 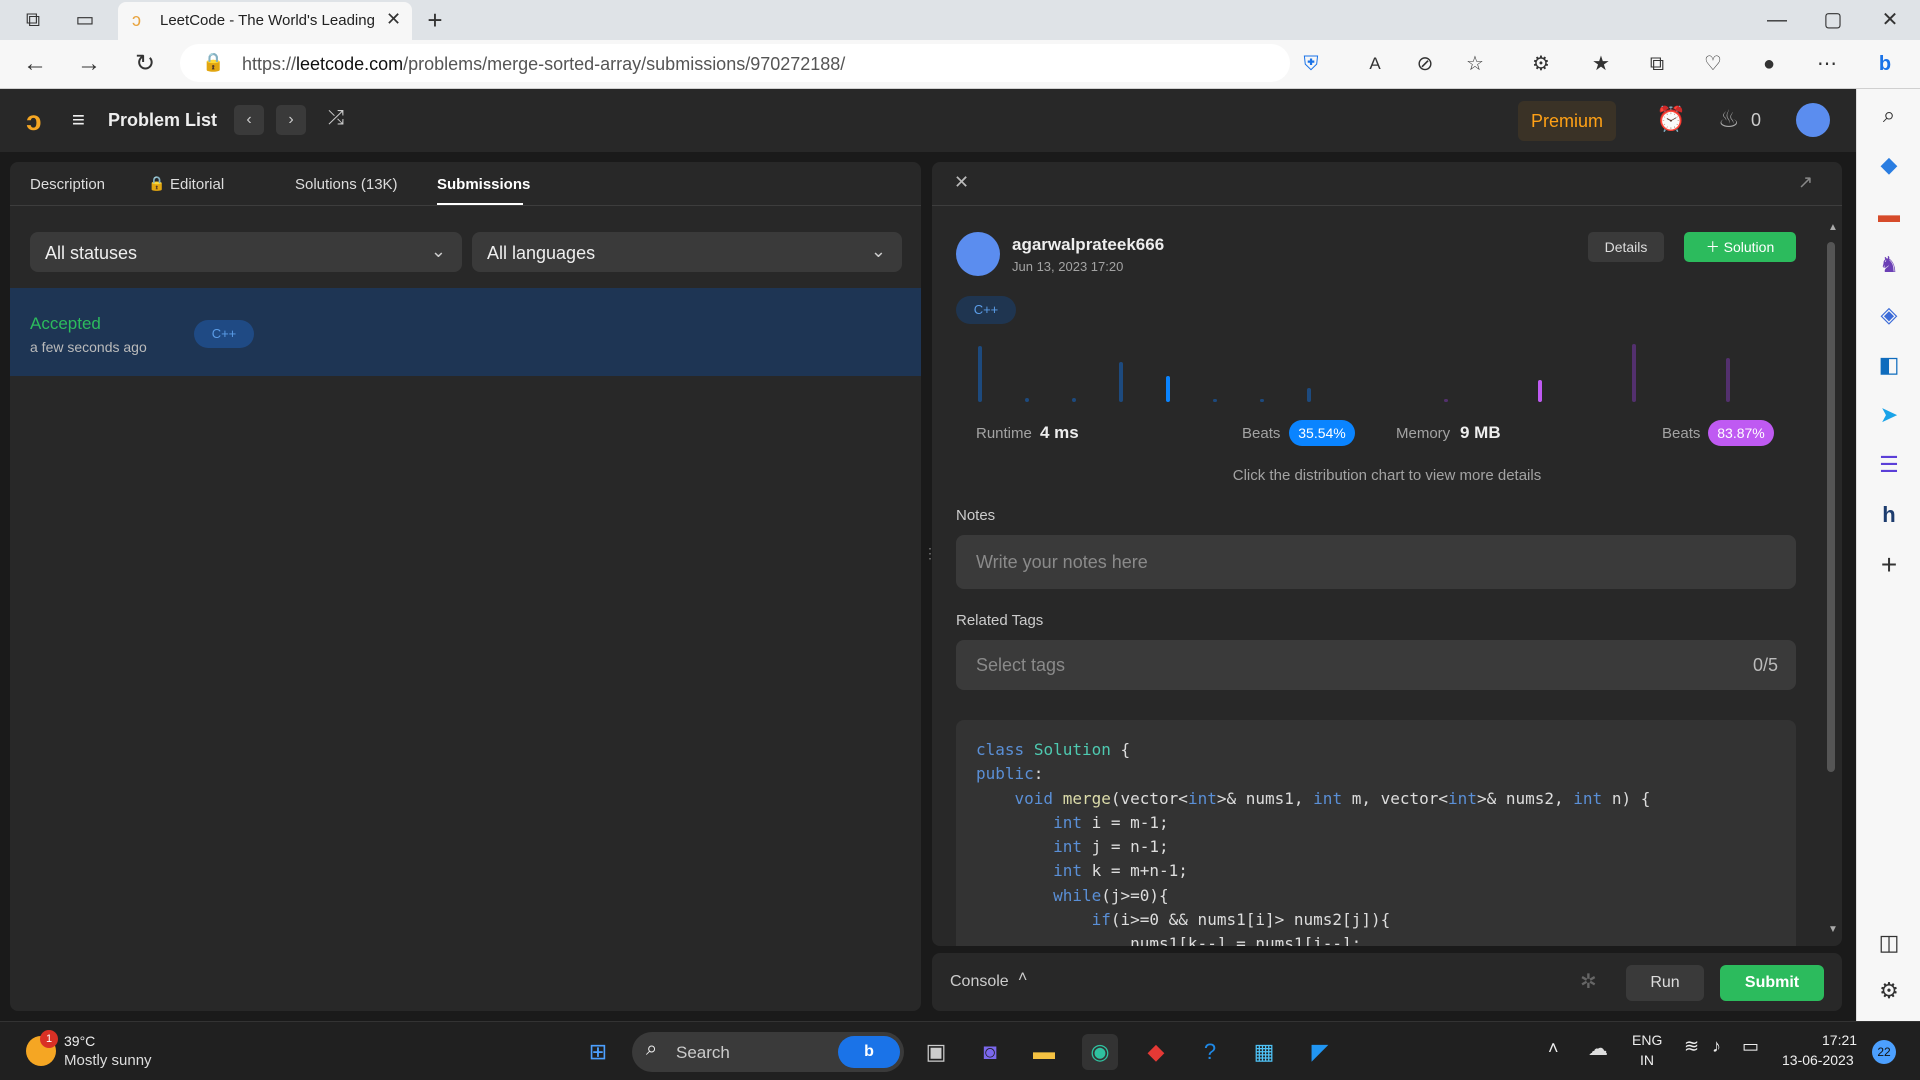 What do you see at coordinates (157, 183) in the screenshot?
I see `lock-icon: 🔒` at bounding box center [157, 183].